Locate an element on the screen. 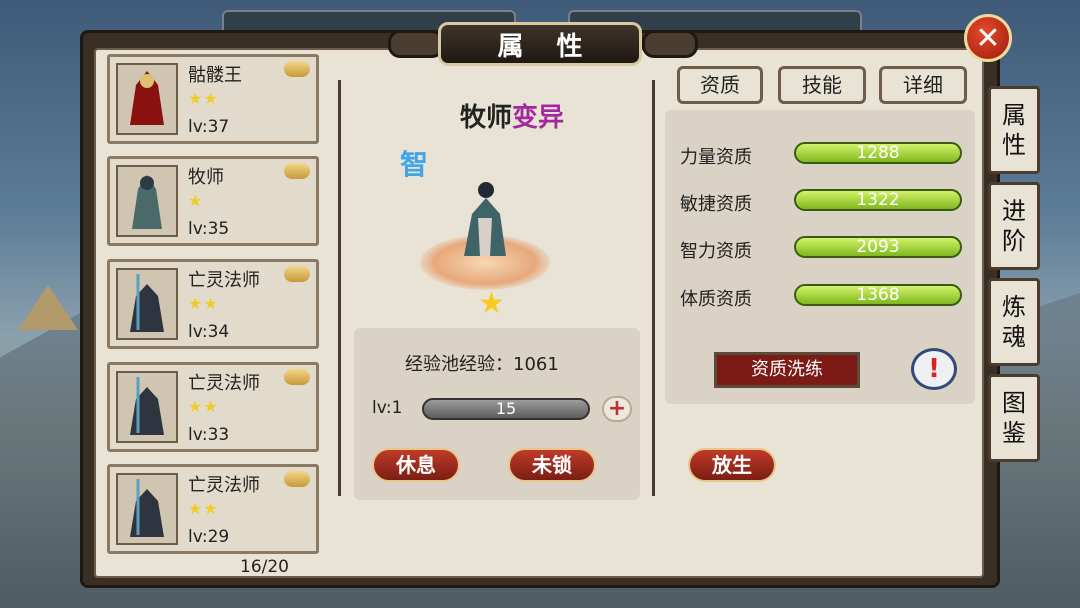  hero-detail-title: 牧师变异 is located at coordinates (512, 115).